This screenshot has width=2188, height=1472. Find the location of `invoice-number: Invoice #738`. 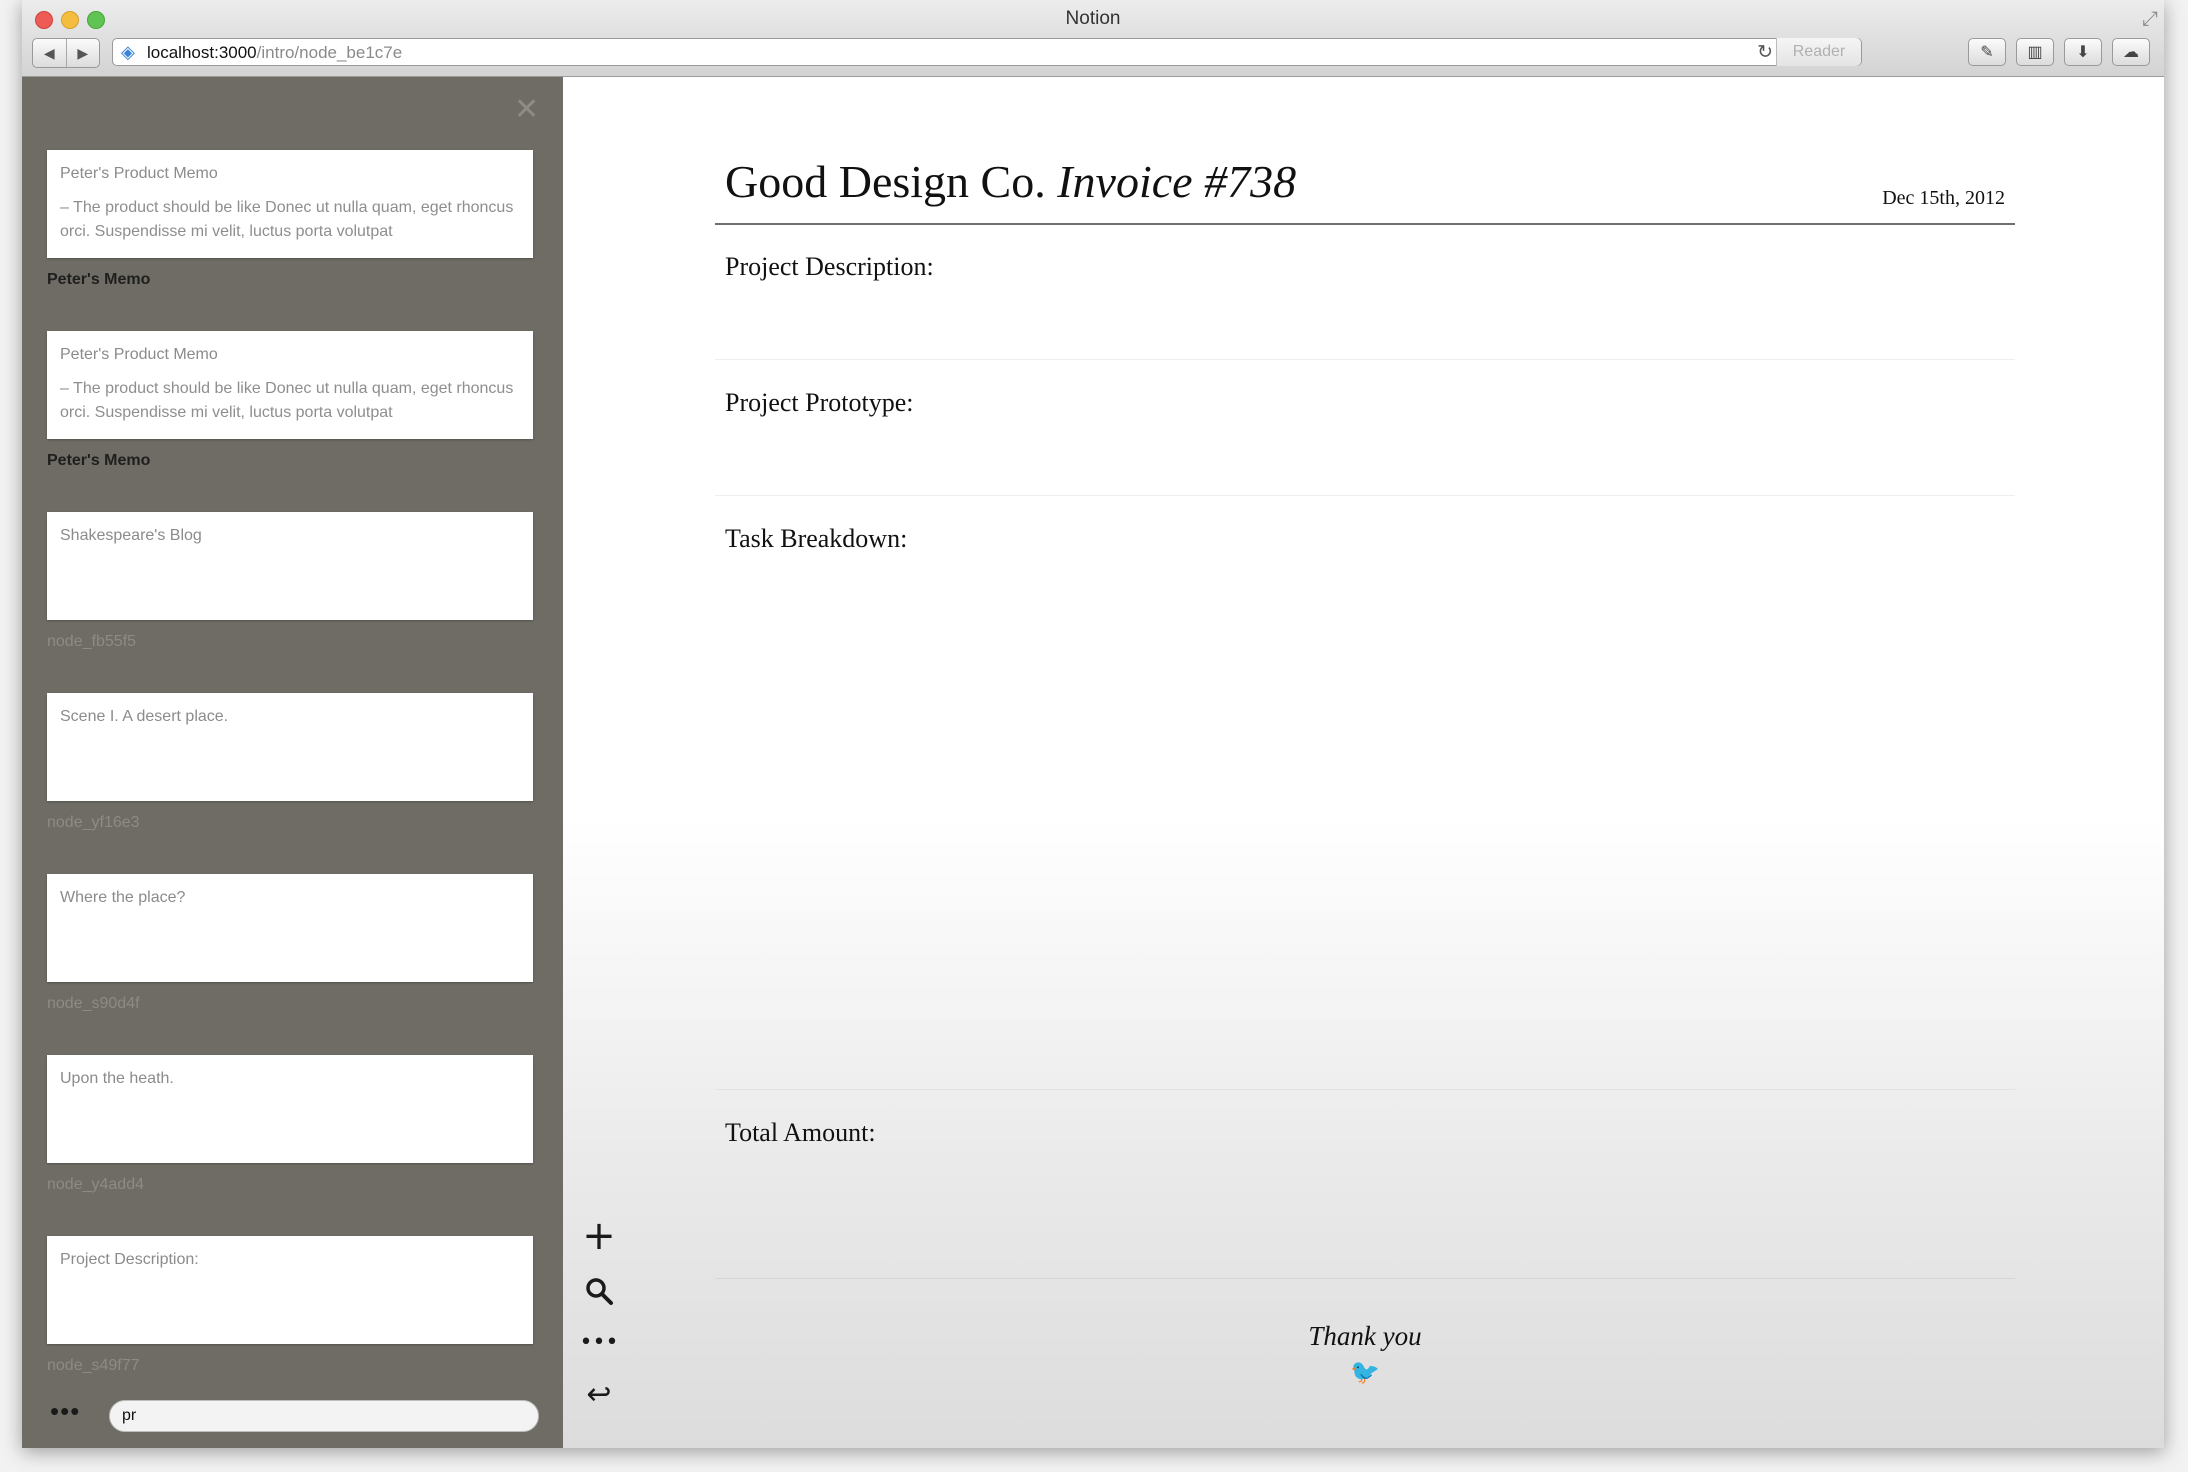

invoice-number: Invoice #738 is located at coordinates (1177, 181).